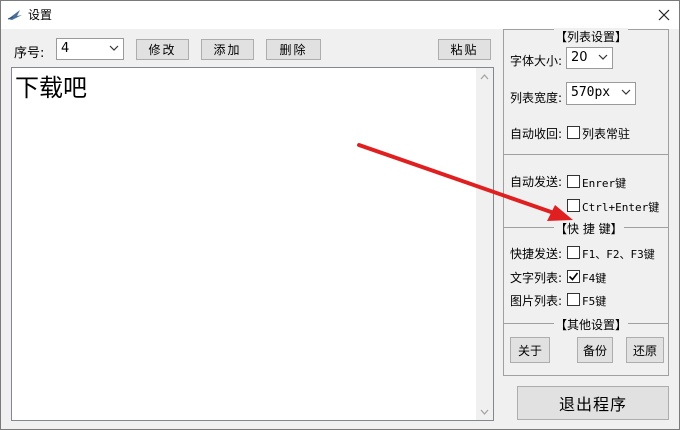 The height and width of the screenshot is (430, 680). I want to click on check-icon, so click(573, 276).